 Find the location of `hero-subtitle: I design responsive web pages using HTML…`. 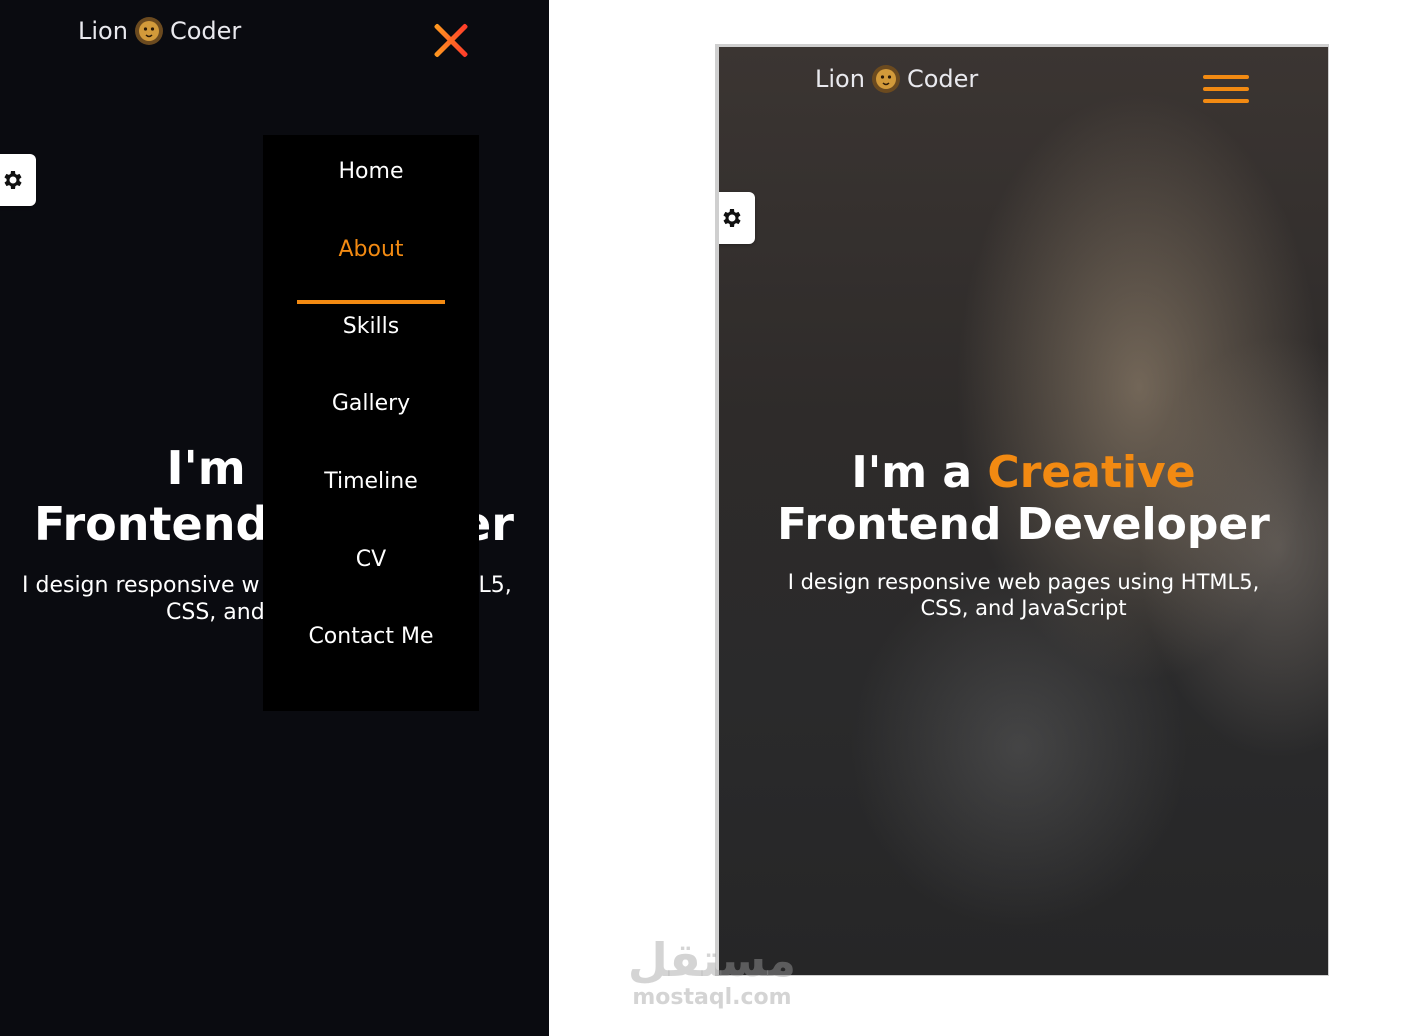

hero-subtitle: I design responsive web pages using HTML… is located at coordinates (1023, 595).